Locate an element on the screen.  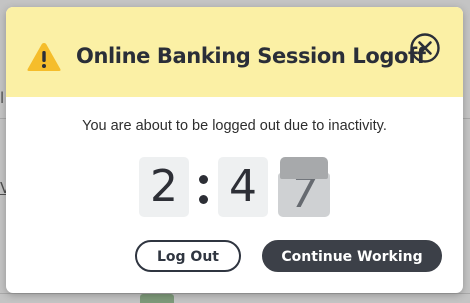
dialog-title: Online Banking Session Logoff is located at coordinates (251, 56).